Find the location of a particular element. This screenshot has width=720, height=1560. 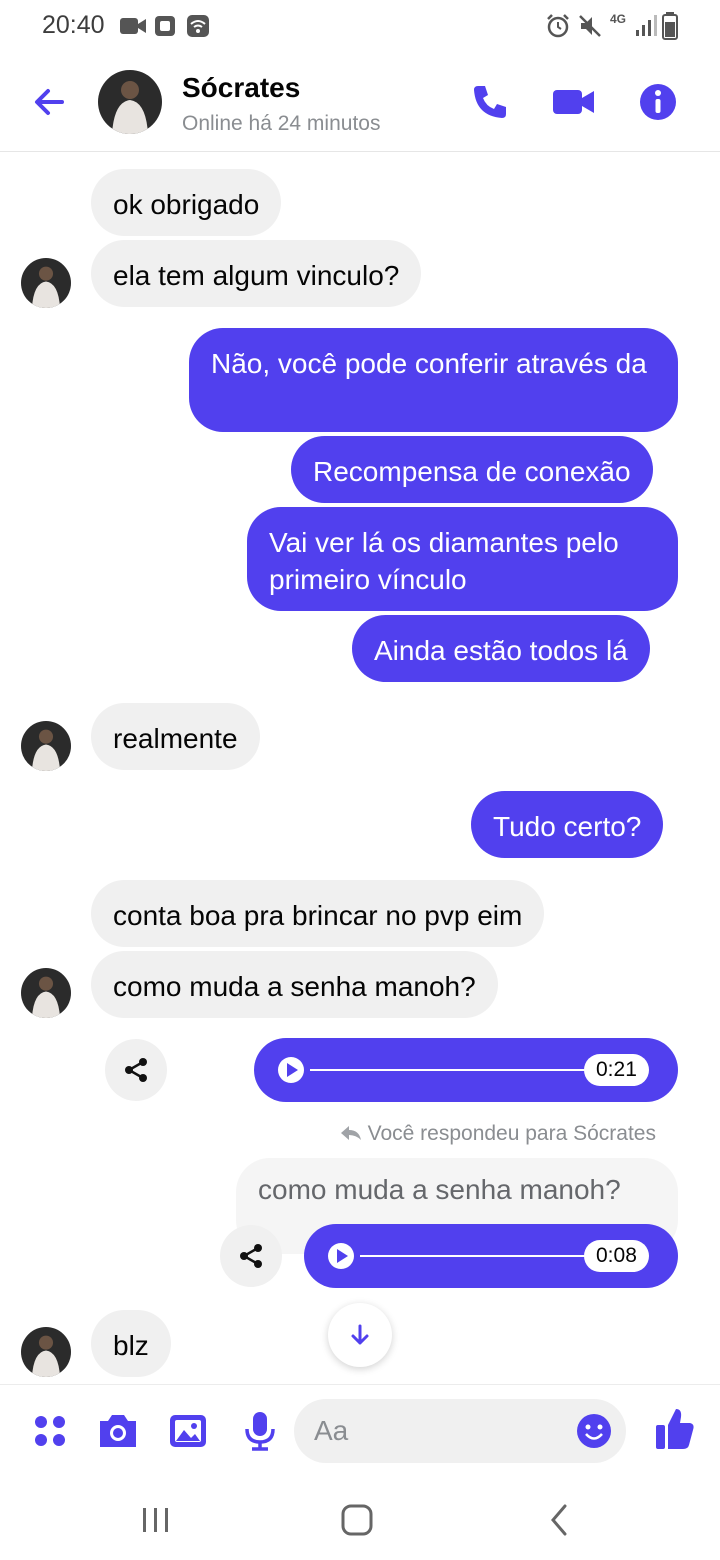

message-bubble-incoming: blz is located at coordinates (131, 1343).